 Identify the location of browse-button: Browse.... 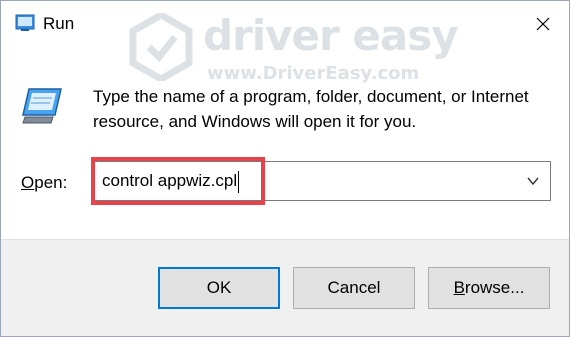
(489, 288).